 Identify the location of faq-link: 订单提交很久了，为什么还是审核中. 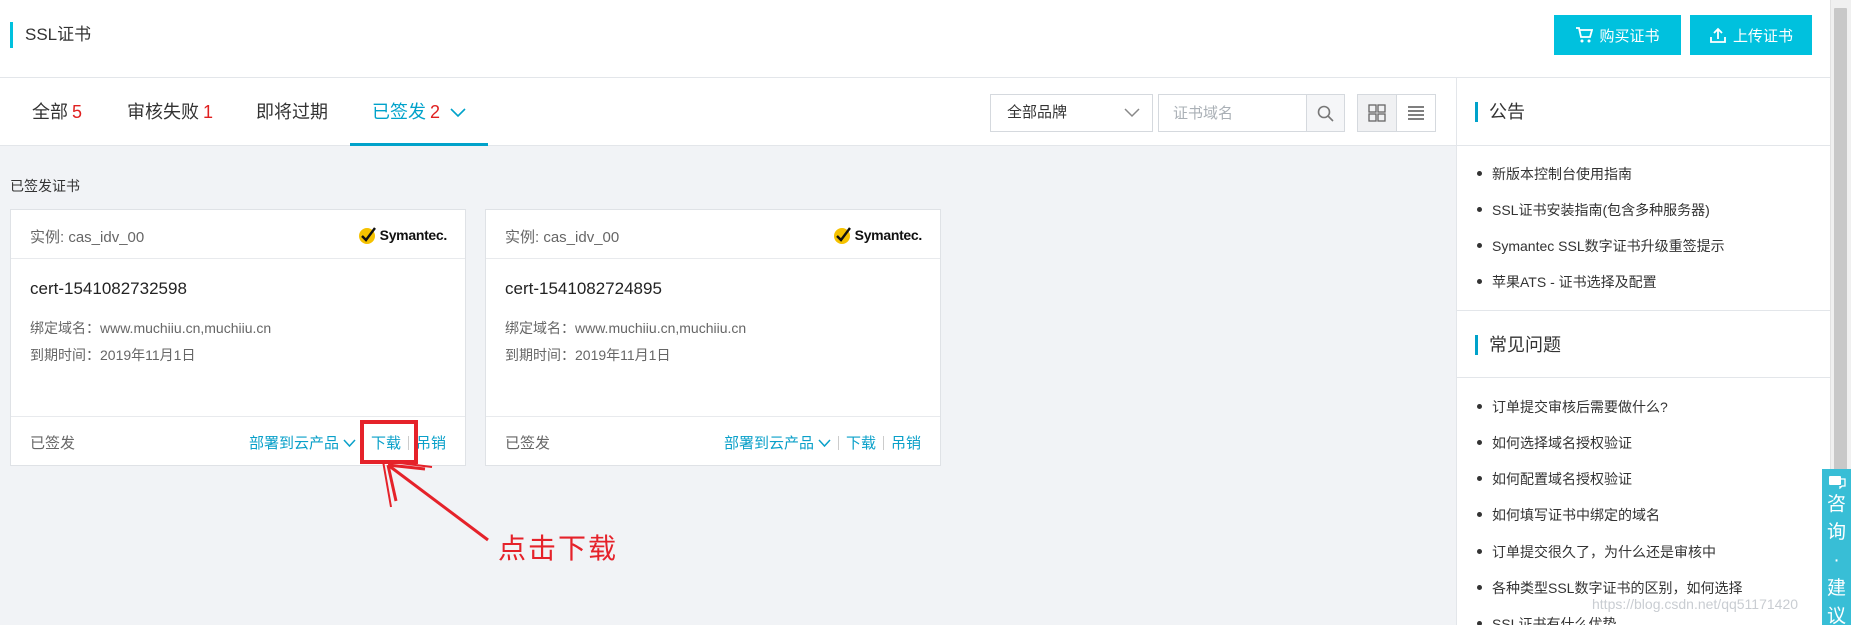
(1596, 552).